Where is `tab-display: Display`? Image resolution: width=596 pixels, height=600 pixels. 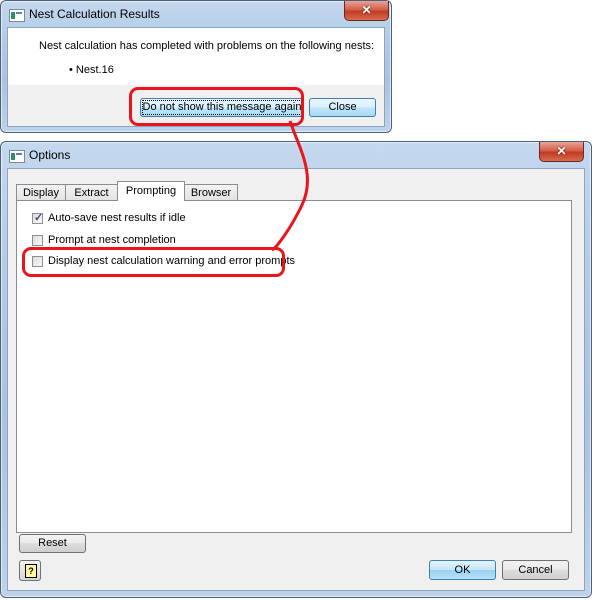
tab-display: Display is located at coordinates (41, 192).